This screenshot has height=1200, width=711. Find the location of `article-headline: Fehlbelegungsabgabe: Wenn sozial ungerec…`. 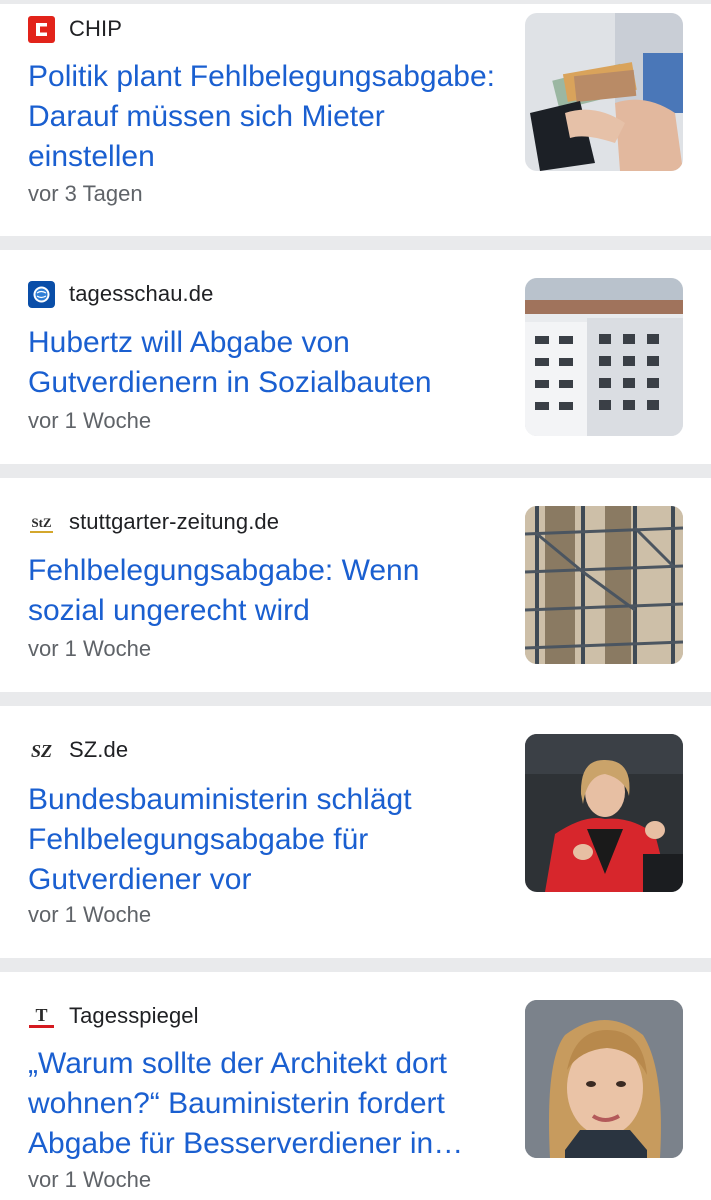

article-headline: Fehlbelegungsabgabe: Wenn sozial ungerec… is located at coordinates (263, 591).